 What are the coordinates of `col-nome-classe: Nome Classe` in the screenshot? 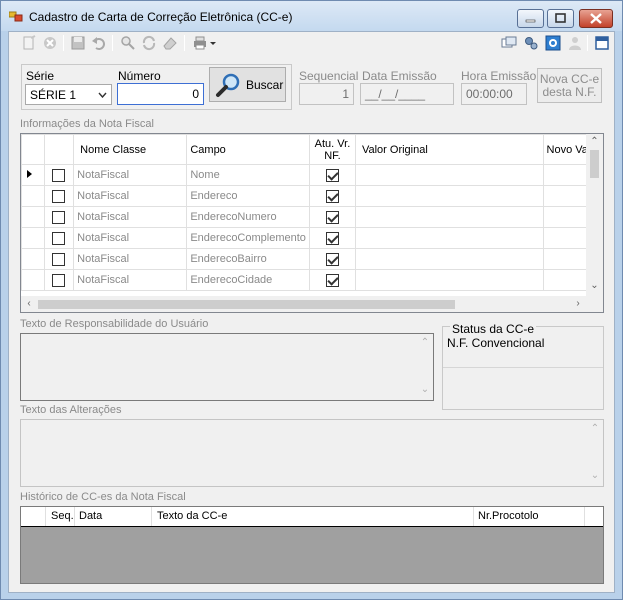 It's located at (130, 149).